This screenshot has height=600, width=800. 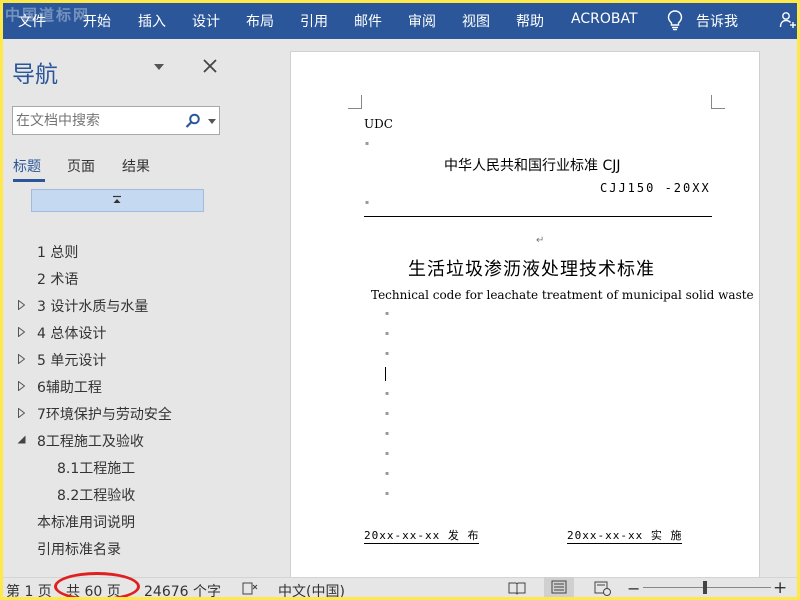 I want to click on heading-label: 2 术语, so click(x=58, y=280).